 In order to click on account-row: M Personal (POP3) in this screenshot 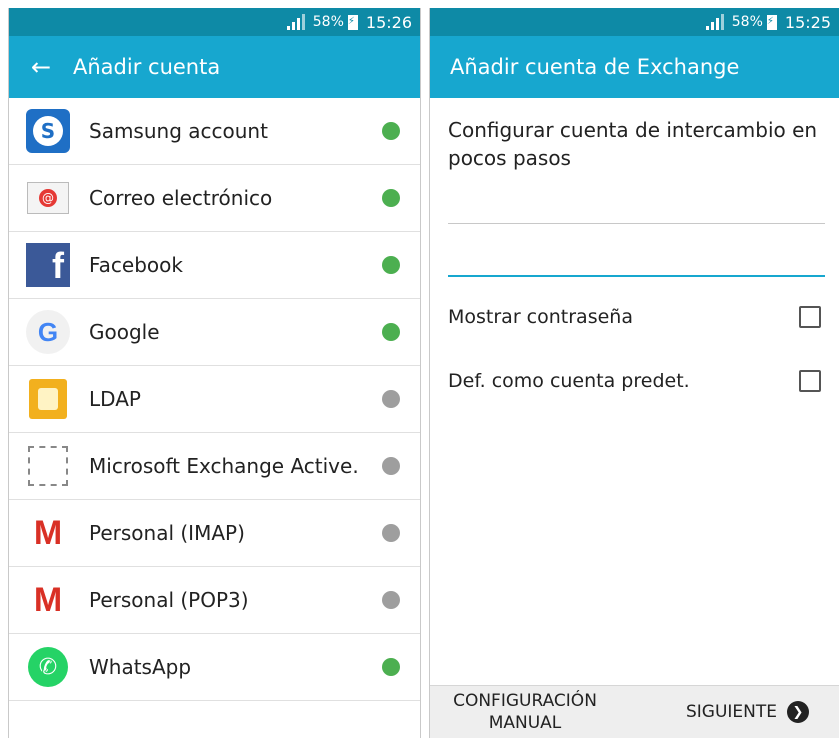, I will do `click(214, 600)`.